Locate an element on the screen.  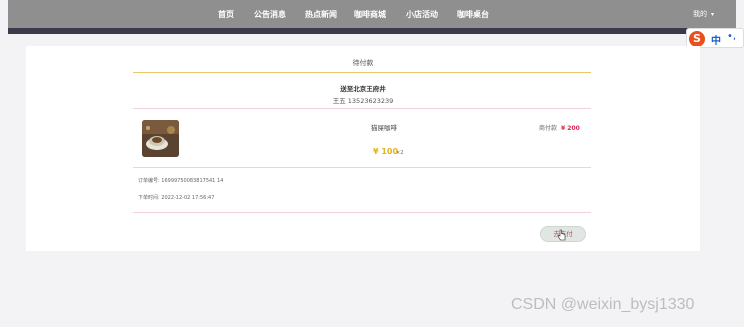
ime-mode-indicator: 中 is located at coordinates (716, 39).